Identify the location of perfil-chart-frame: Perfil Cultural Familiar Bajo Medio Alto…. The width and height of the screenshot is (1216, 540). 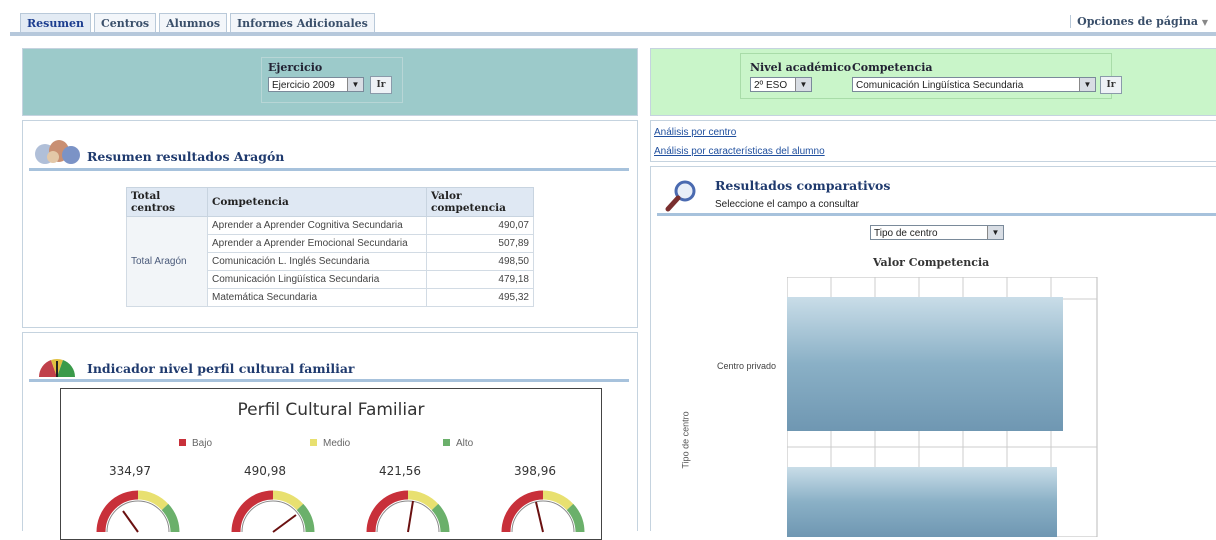
(331, 464).